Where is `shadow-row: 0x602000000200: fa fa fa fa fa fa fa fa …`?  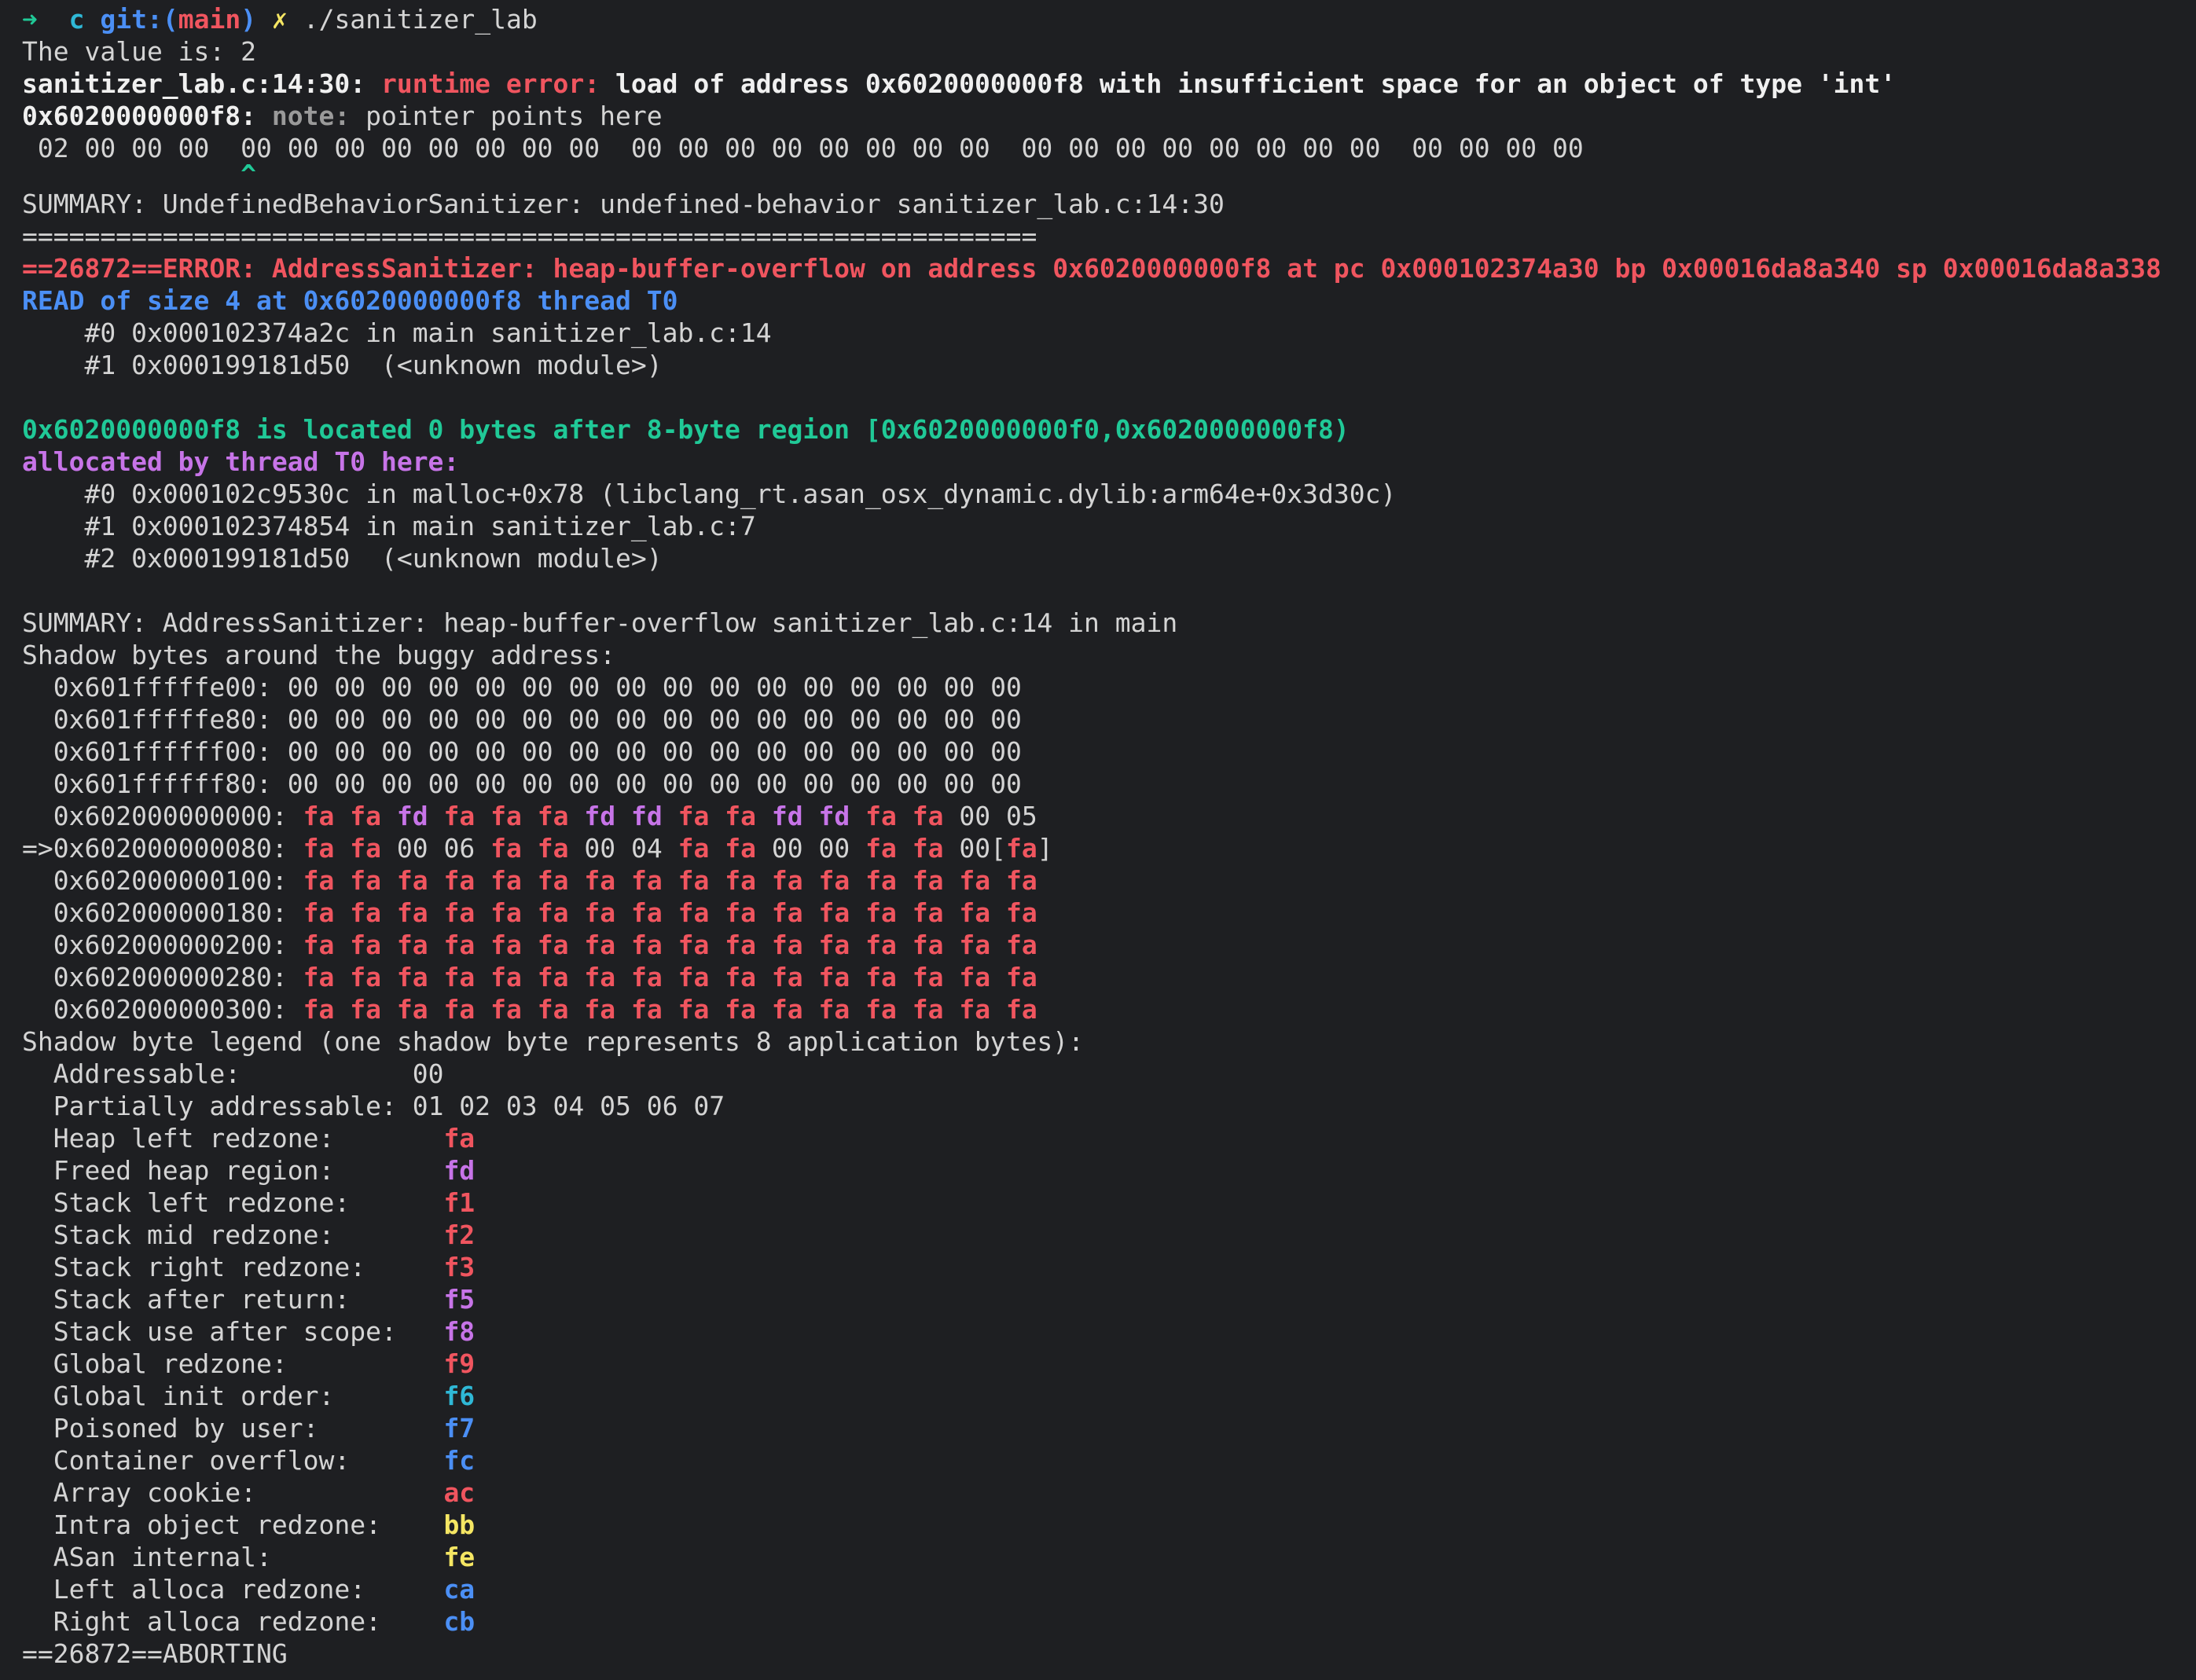
shadow-row: 0x602000000200: fa fa fa fa fa fa fa fa … is located at coordinates (1091, 945).